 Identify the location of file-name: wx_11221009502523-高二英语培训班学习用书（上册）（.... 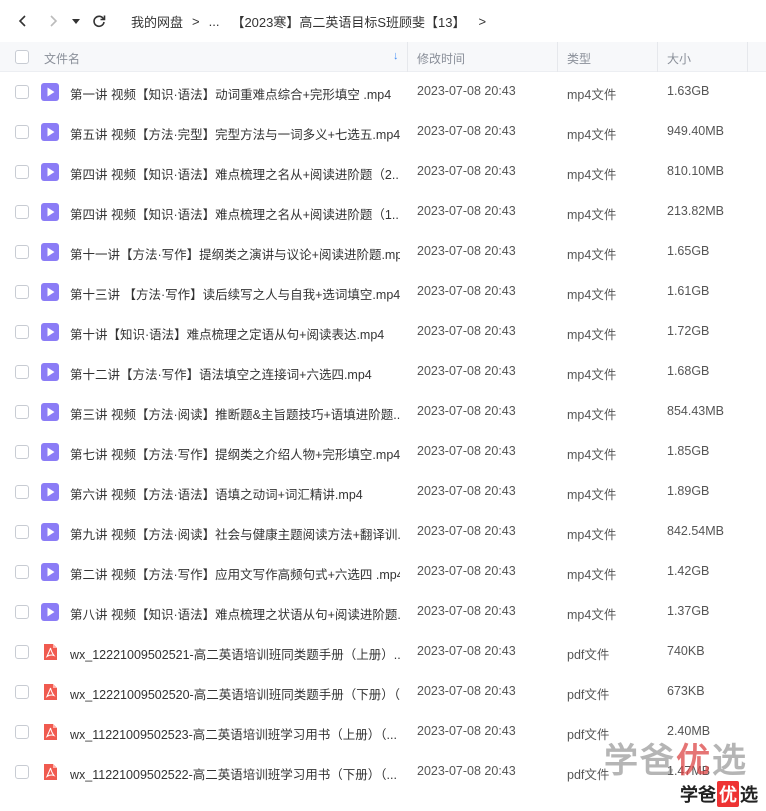
(235, 733).